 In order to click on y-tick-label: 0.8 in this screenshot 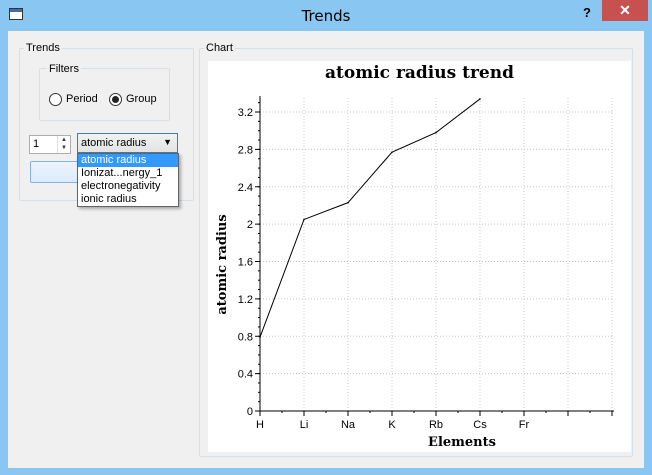, I will do `click(245, 337)`.